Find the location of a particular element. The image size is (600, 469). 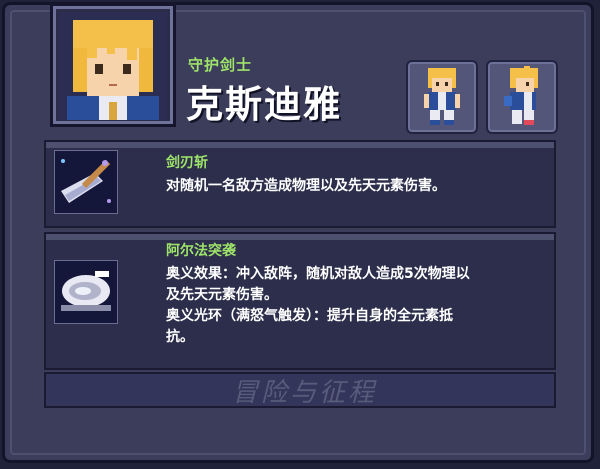

character-portrait is located at coordinates (113, 65).